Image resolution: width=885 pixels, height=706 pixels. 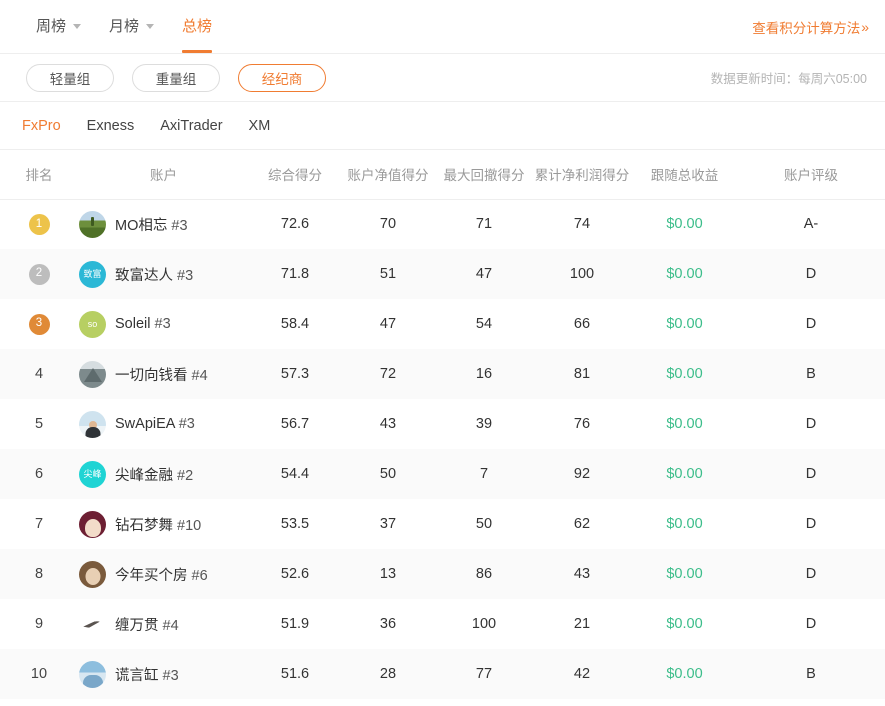 What do you see at coordinates (282, 77) in the screenshot?
I see `filter-pill-3: 经纪商` at bounding box center [282, 77].